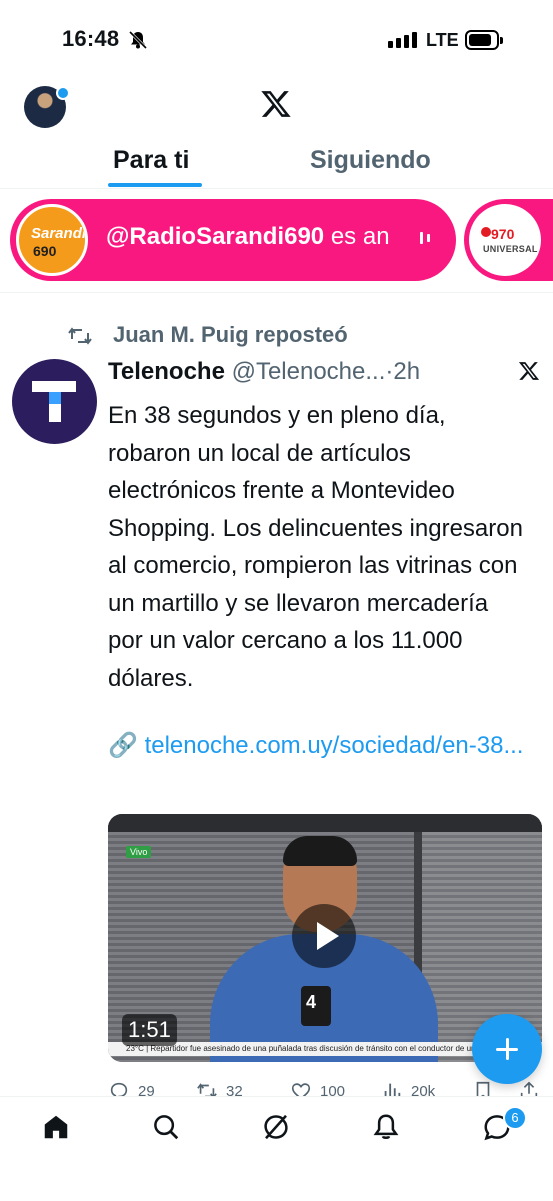 The height and width of the screenshot is (1201, 553). I want to click on avatar-notification-dot, so click(63, 93).